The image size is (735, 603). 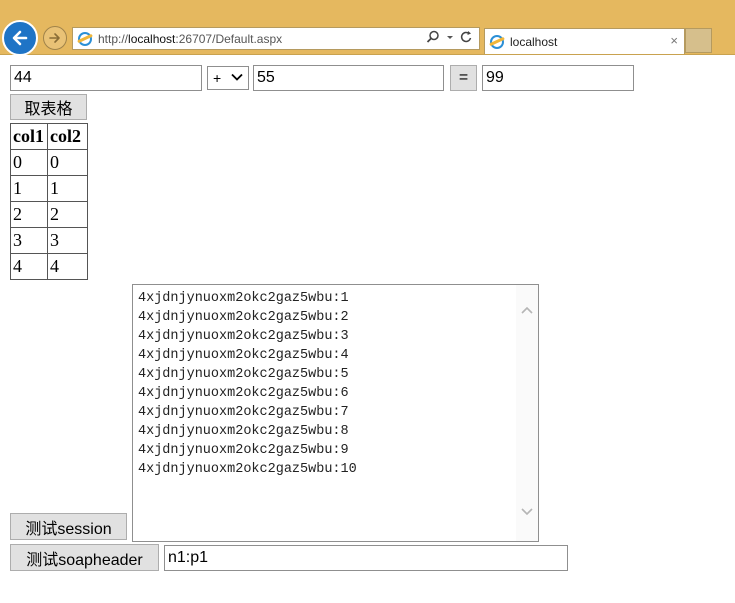 I want to click on session-line: 4xjdnjynuoxm2okc2gaz5wbu:9, so click(x=243, y=450).